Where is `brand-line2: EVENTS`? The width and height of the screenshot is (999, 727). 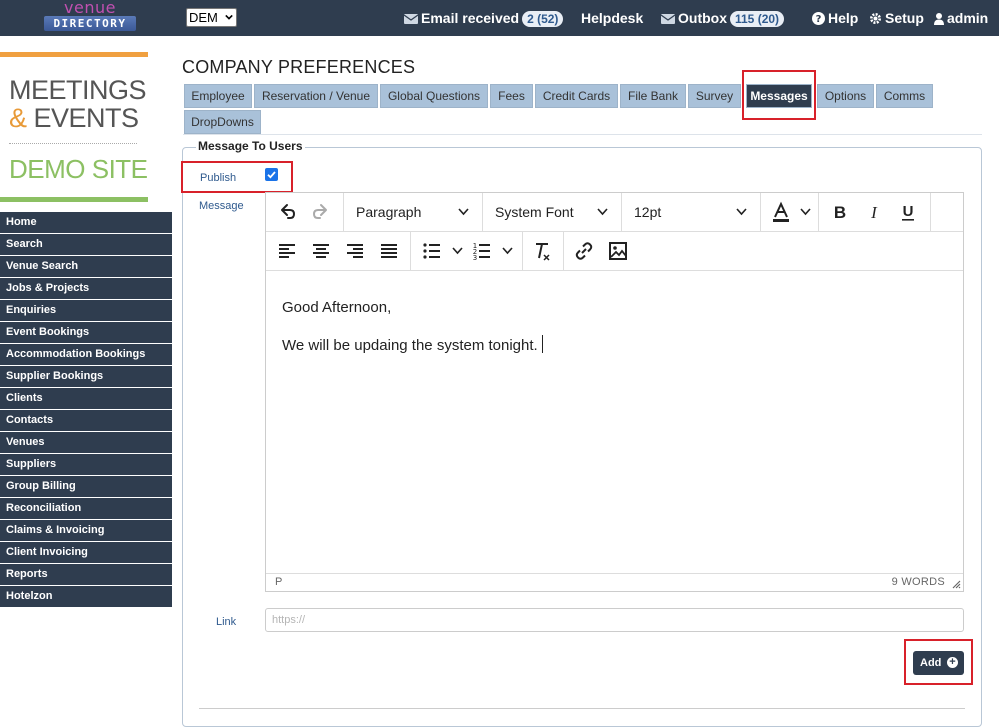 brand-line2: EVENTS is located at coordinates (86, 118).